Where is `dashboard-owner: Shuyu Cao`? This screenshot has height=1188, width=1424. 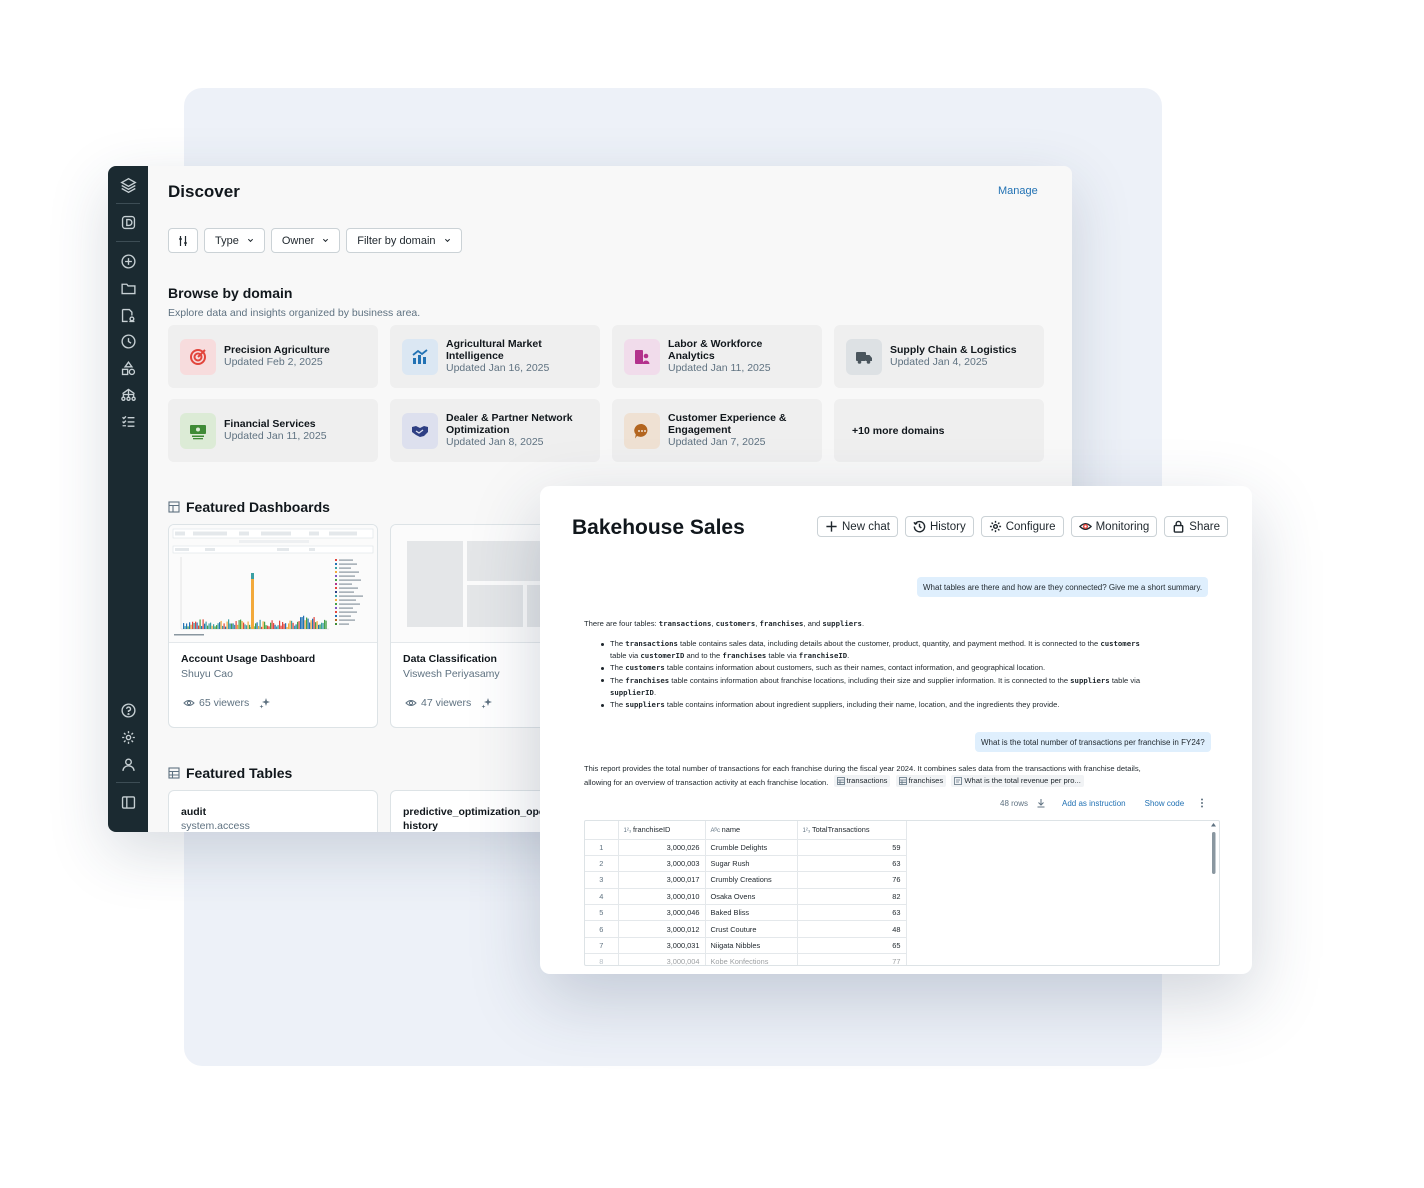 dashboard-owner: Shuyu Cao is located at coordinates (207, 674).